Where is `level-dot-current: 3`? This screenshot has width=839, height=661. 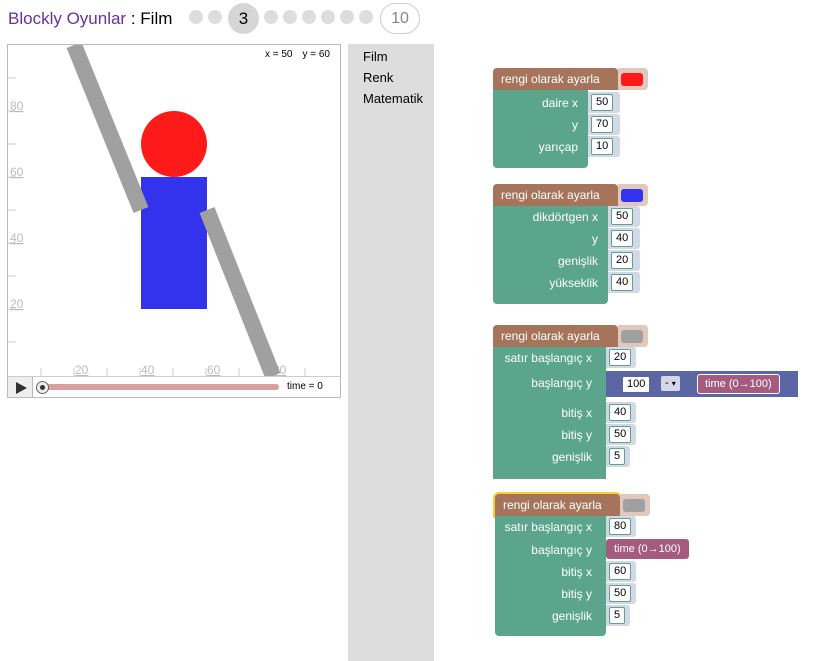
level-dot-current: 3 is located at coordinates (243, 18).